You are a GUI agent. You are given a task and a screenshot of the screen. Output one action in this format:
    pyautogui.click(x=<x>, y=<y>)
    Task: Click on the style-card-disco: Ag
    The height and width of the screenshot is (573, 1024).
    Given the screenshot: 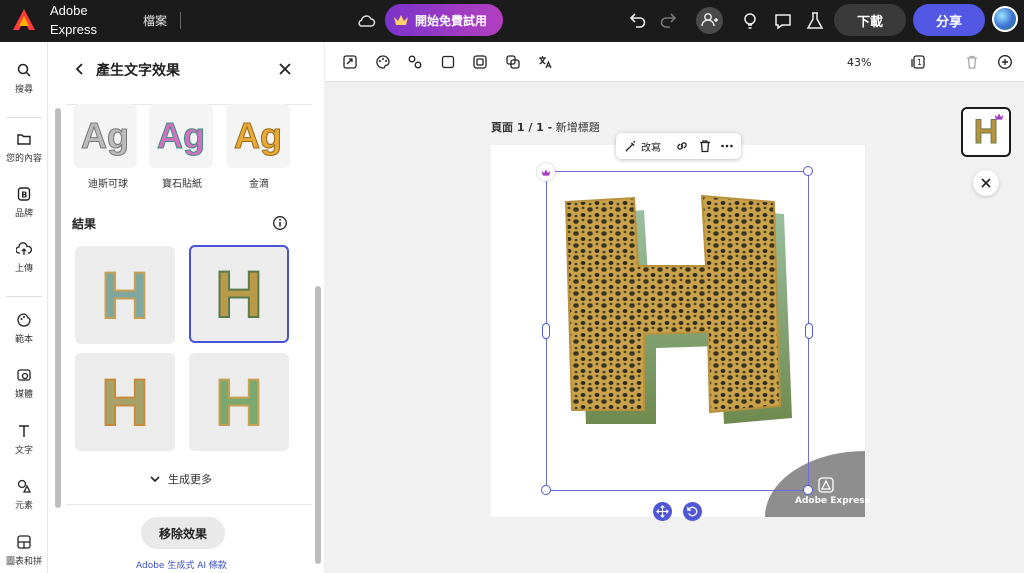 What is the action you would take?
    pyautogui.click(x=105, y=136)
    